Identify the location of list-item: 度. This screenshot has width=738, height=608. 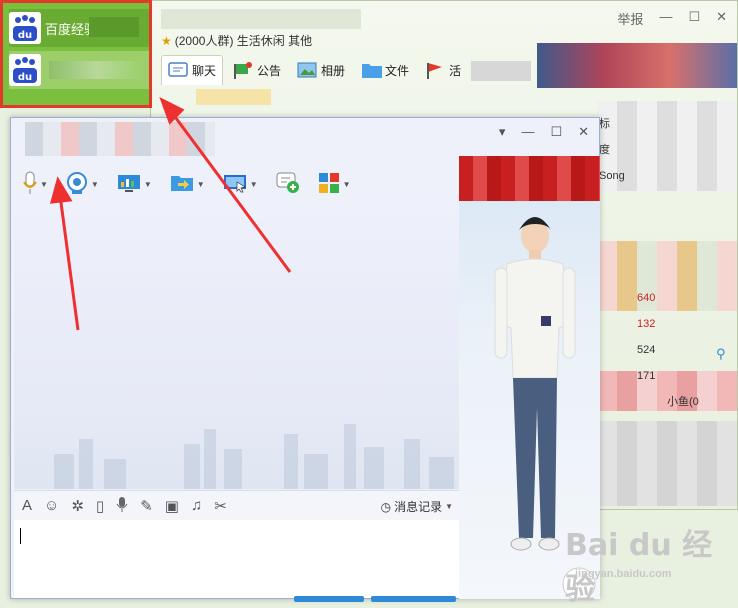
(667, 150).